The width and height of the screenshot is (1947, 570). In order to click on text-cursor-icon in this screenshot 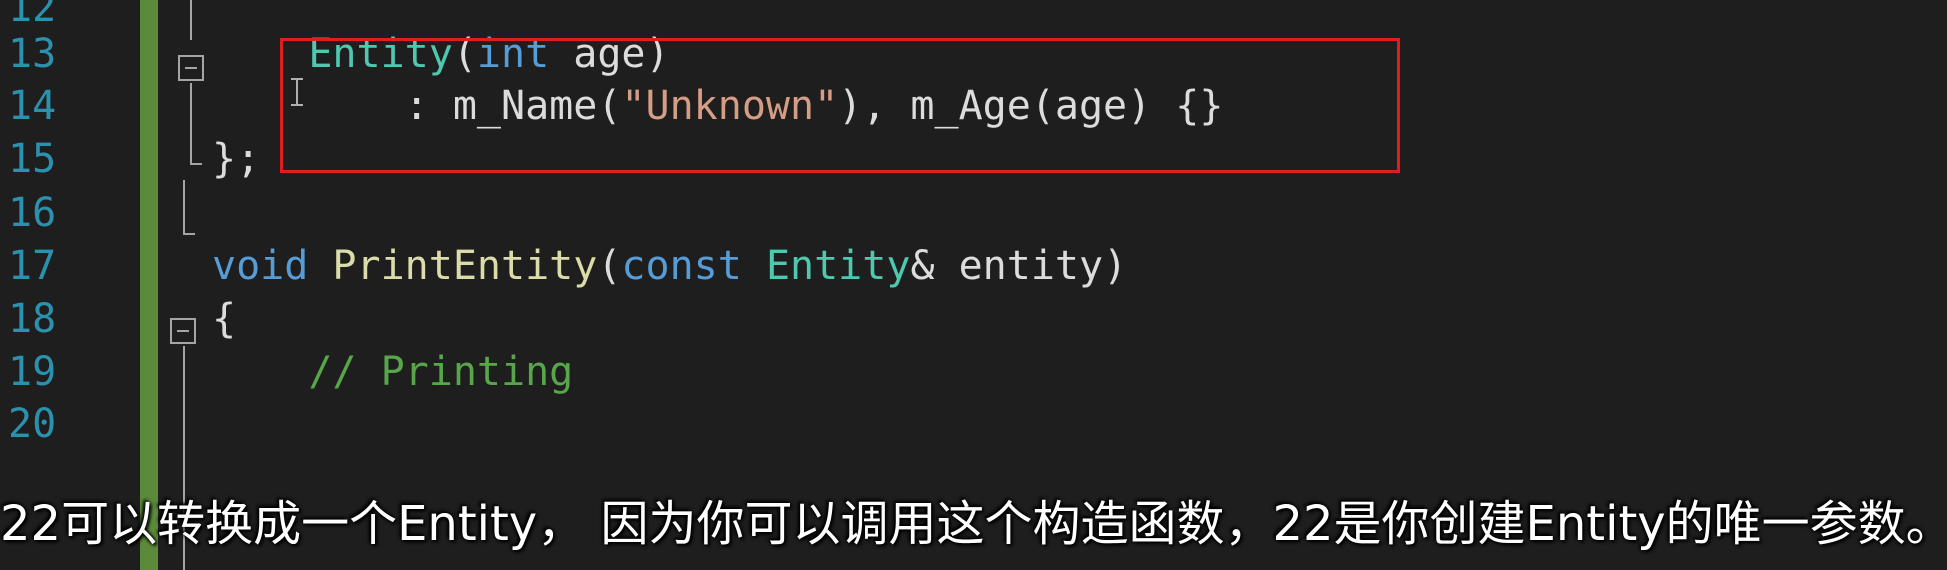, I will do `click(297, 92)`.